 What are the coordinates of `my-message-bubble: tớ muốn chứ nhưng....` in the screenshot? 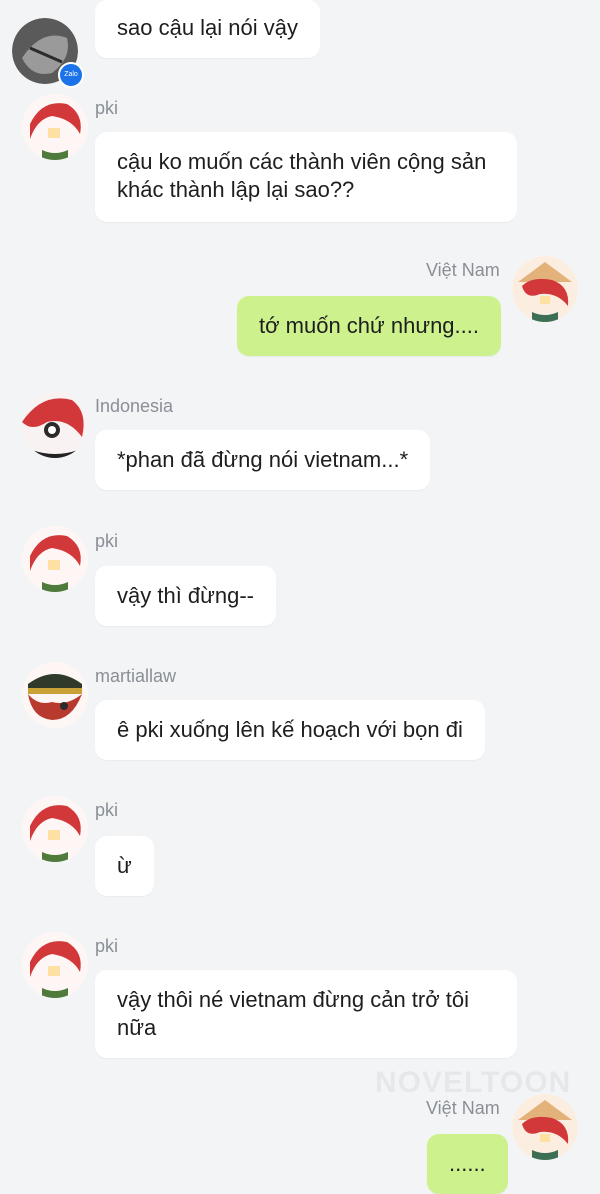 It's located at (369, 326).